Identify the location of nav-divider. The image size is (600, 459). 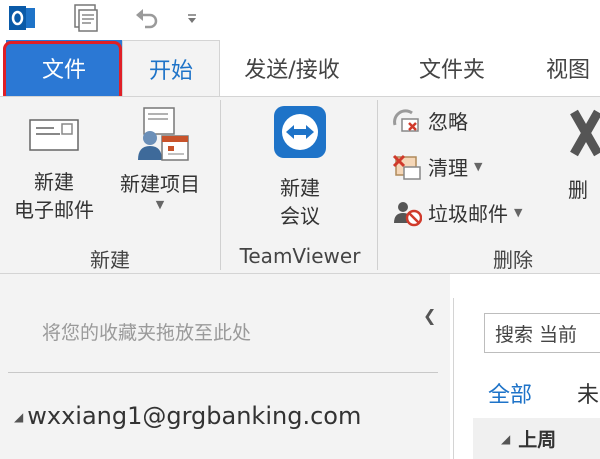
(223, 372).